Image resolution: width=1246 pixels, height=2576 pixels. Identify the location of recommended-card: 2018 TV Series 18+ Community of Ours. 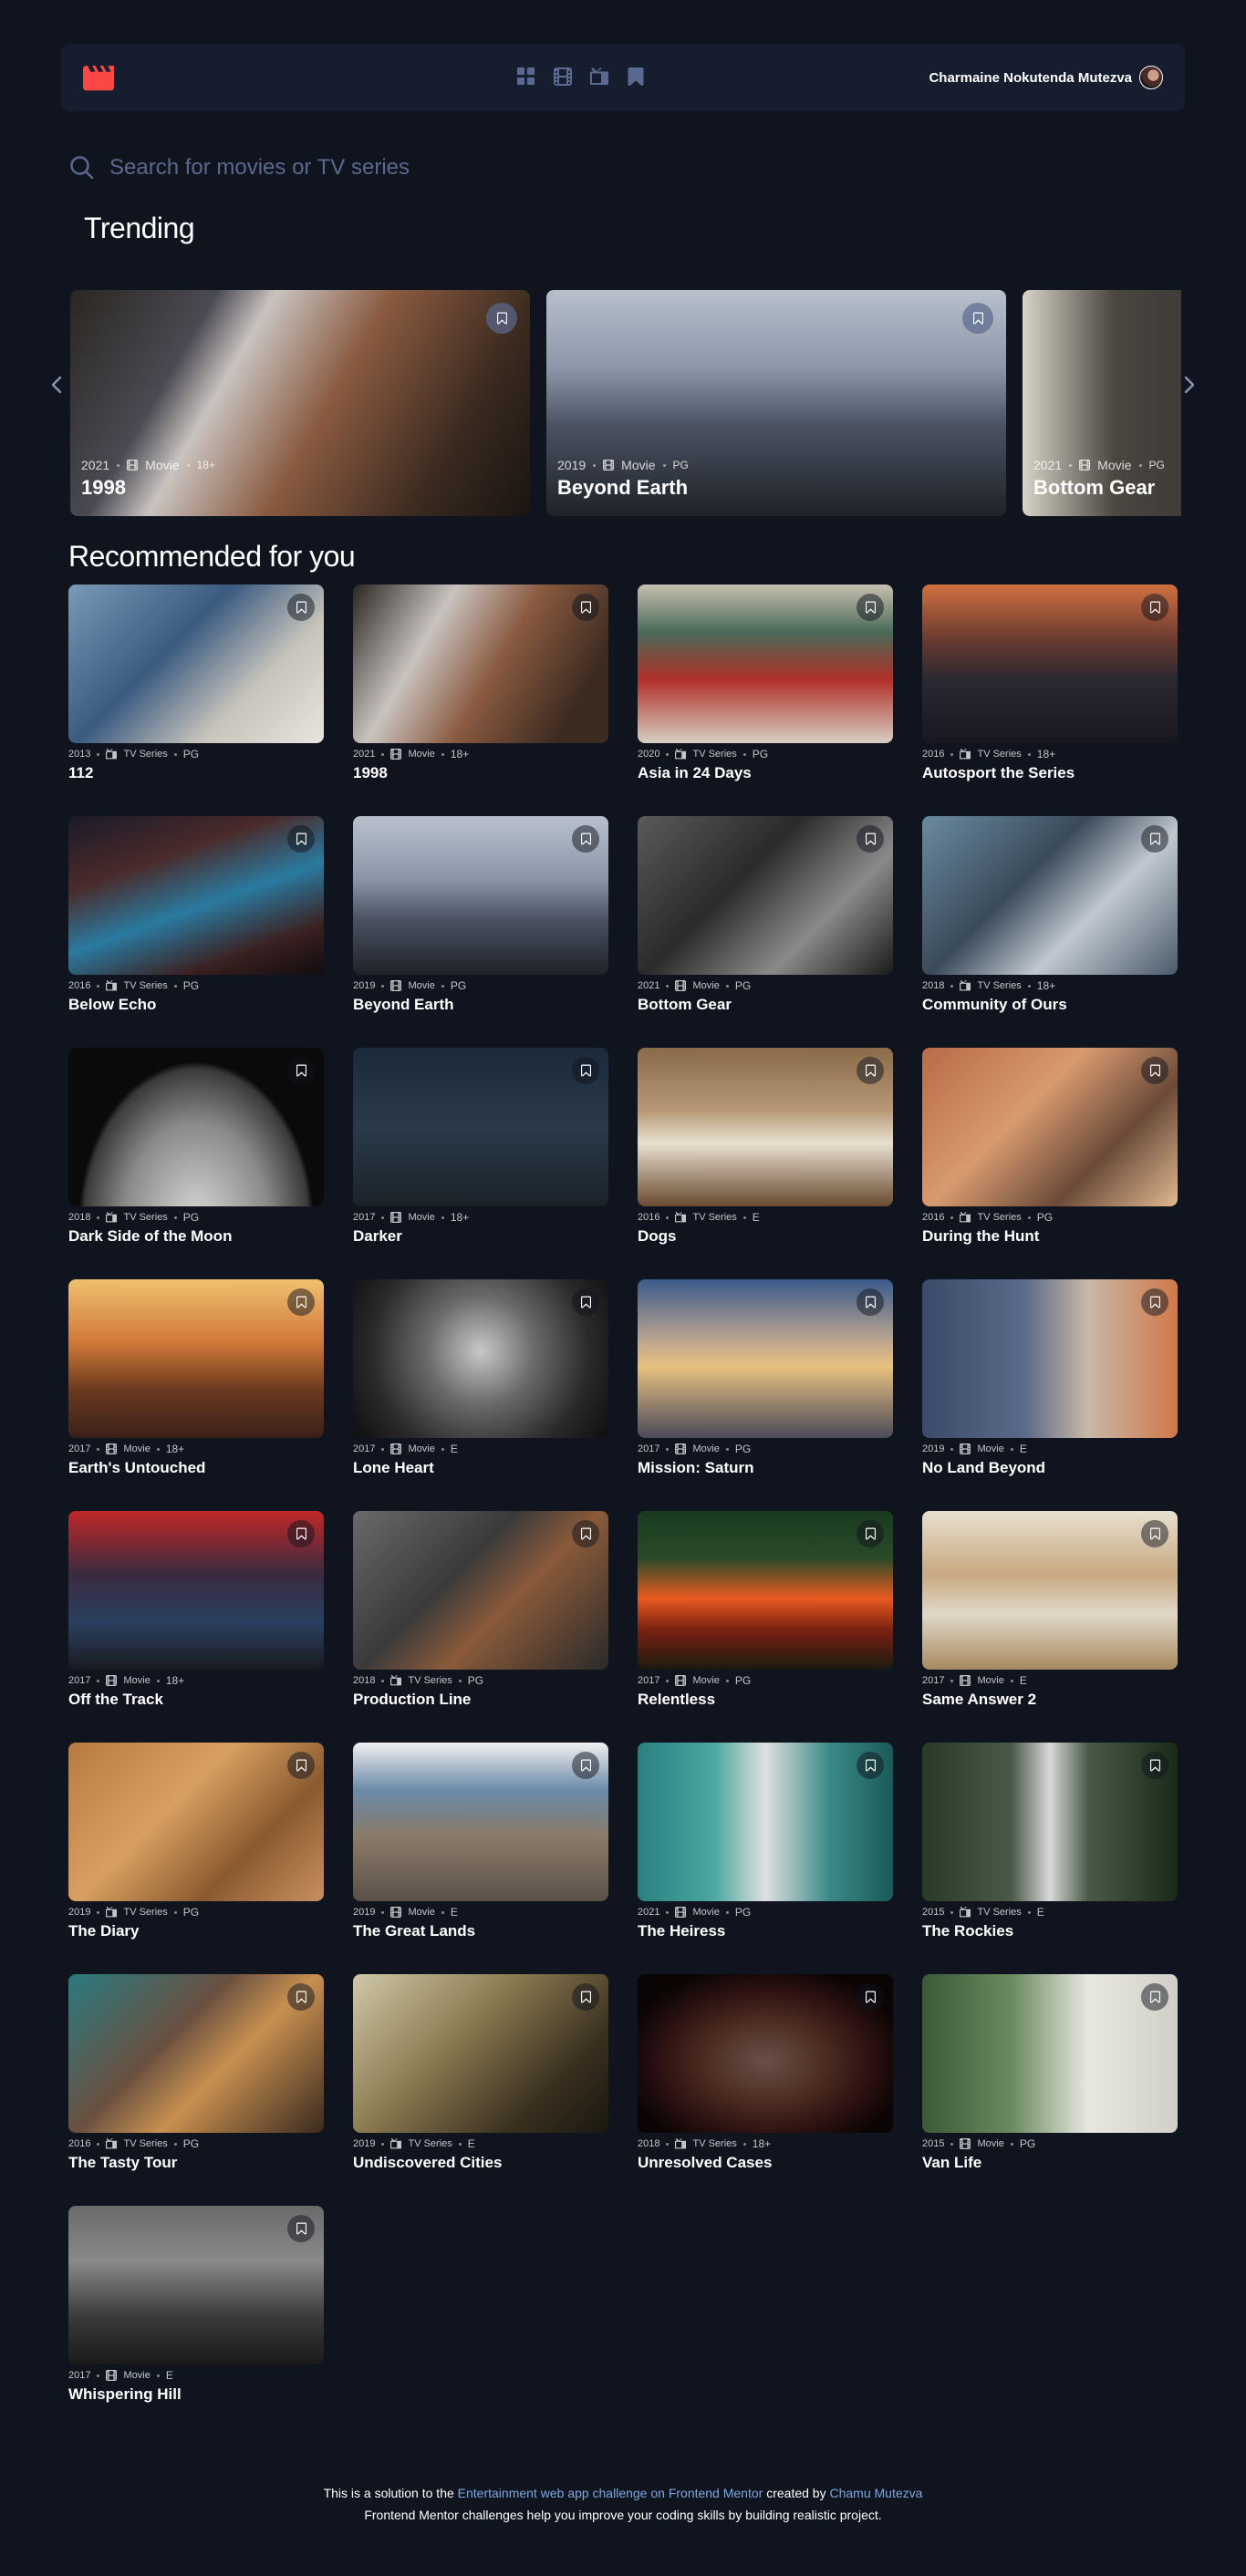
(1050, 915).